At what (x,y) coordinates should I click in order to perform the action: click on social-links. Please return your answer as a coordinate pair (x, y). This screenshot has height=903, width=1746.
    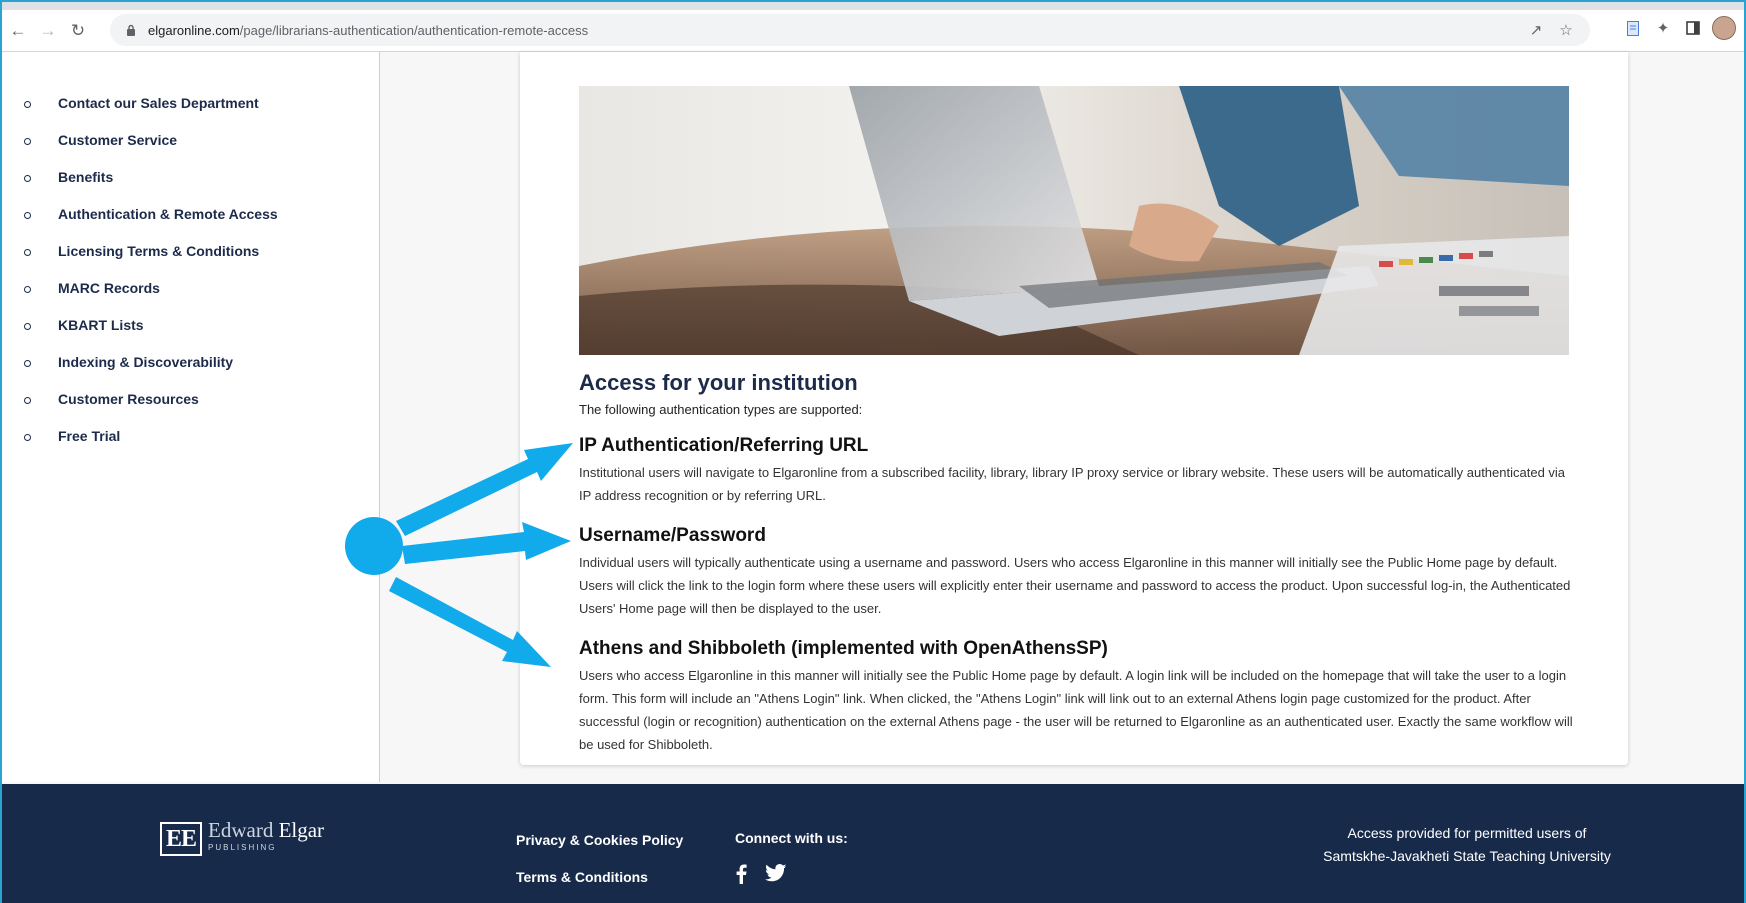
    Looking at the image, I should click on (761, 876).